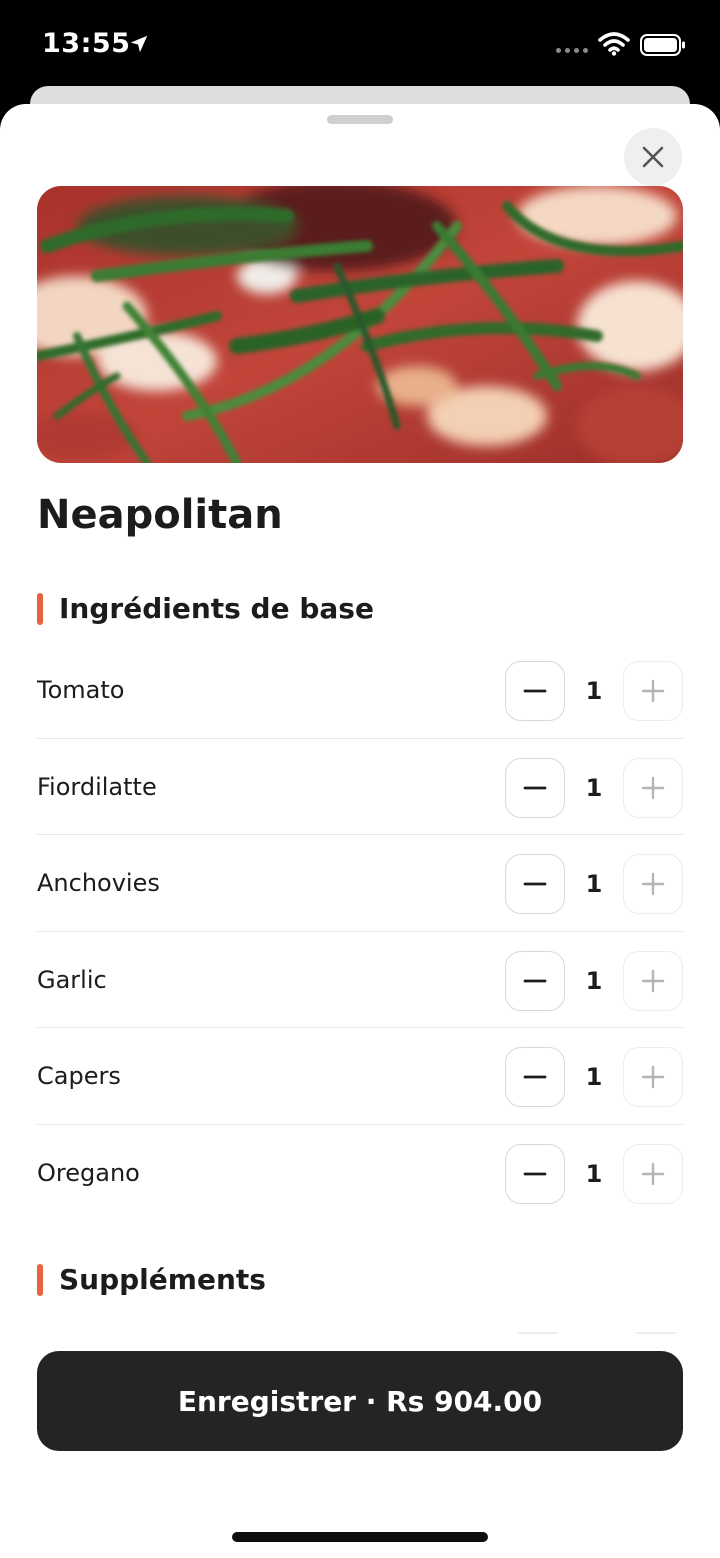 This screenshot has height=1558, width=720. Describe the element at coordinates (162, 1279) in the screenshot. I see `section-title: Suppléments` at that location.